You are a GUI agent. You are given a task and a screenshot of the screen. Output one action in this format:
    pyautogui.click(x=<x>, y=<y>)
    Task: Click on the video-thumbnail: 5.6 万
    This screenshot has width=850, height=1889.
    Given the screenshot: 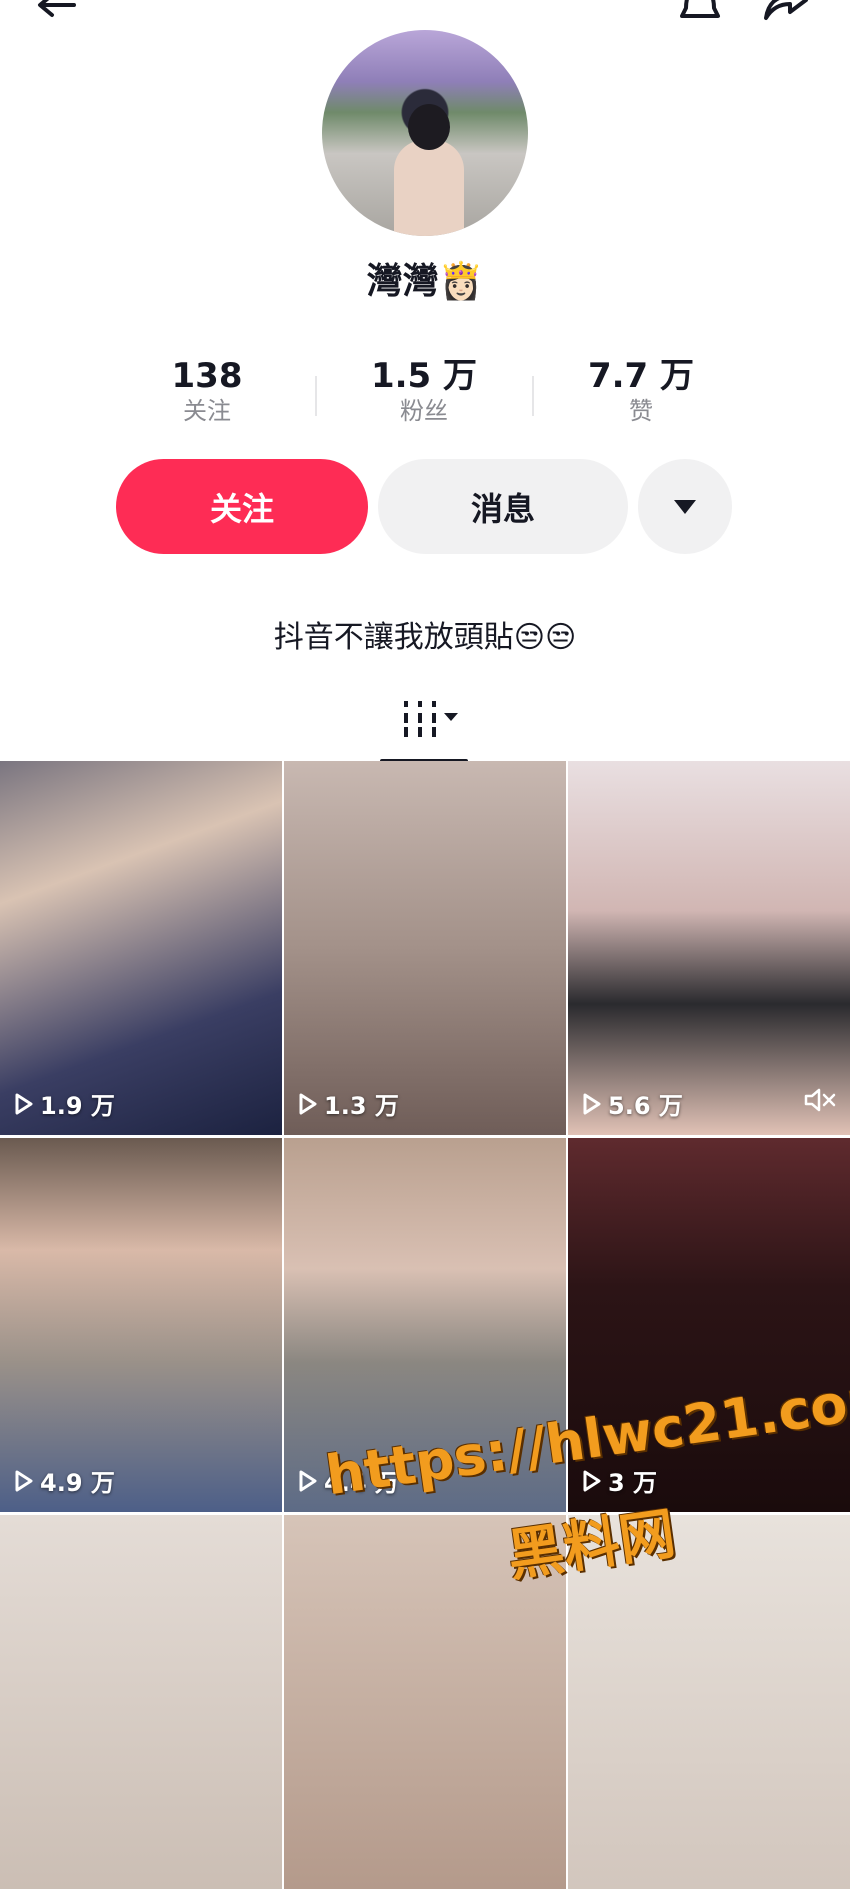 What is the action you would take?
    pyautogui.click(x=709, y=948)
    